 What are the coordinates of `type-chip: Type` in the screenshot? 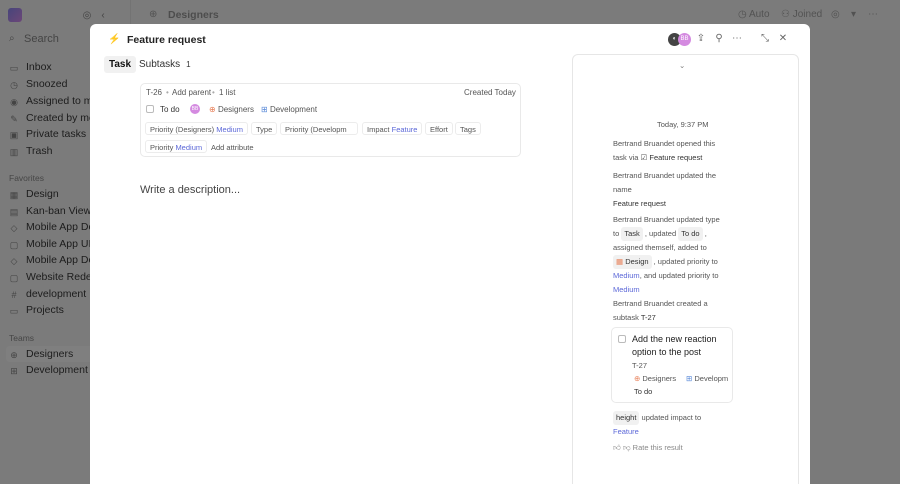 It's located at (264, 128).